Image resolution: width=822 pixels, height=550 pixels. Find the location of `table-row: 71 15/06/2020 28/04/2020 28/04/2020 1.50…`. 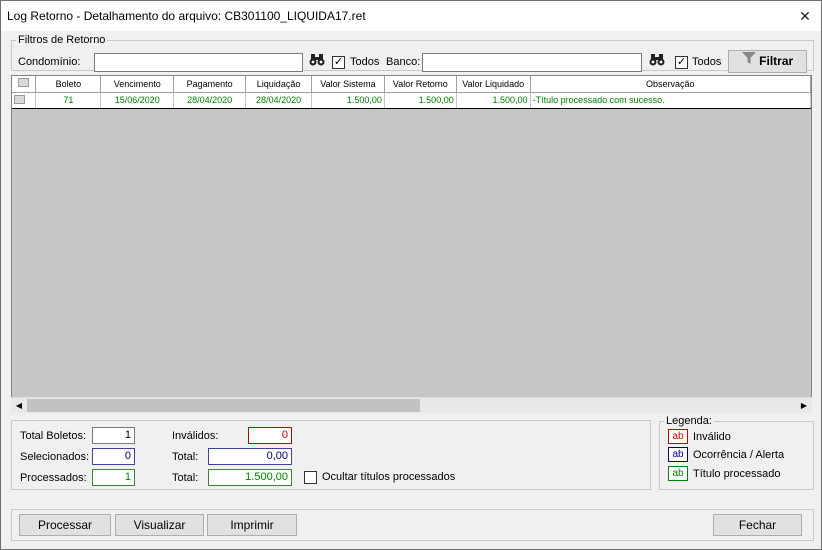

table-row: 71 15/06/2020 28/04/2020 28/04/2020 1.50… is located at coordinates (411, 100).